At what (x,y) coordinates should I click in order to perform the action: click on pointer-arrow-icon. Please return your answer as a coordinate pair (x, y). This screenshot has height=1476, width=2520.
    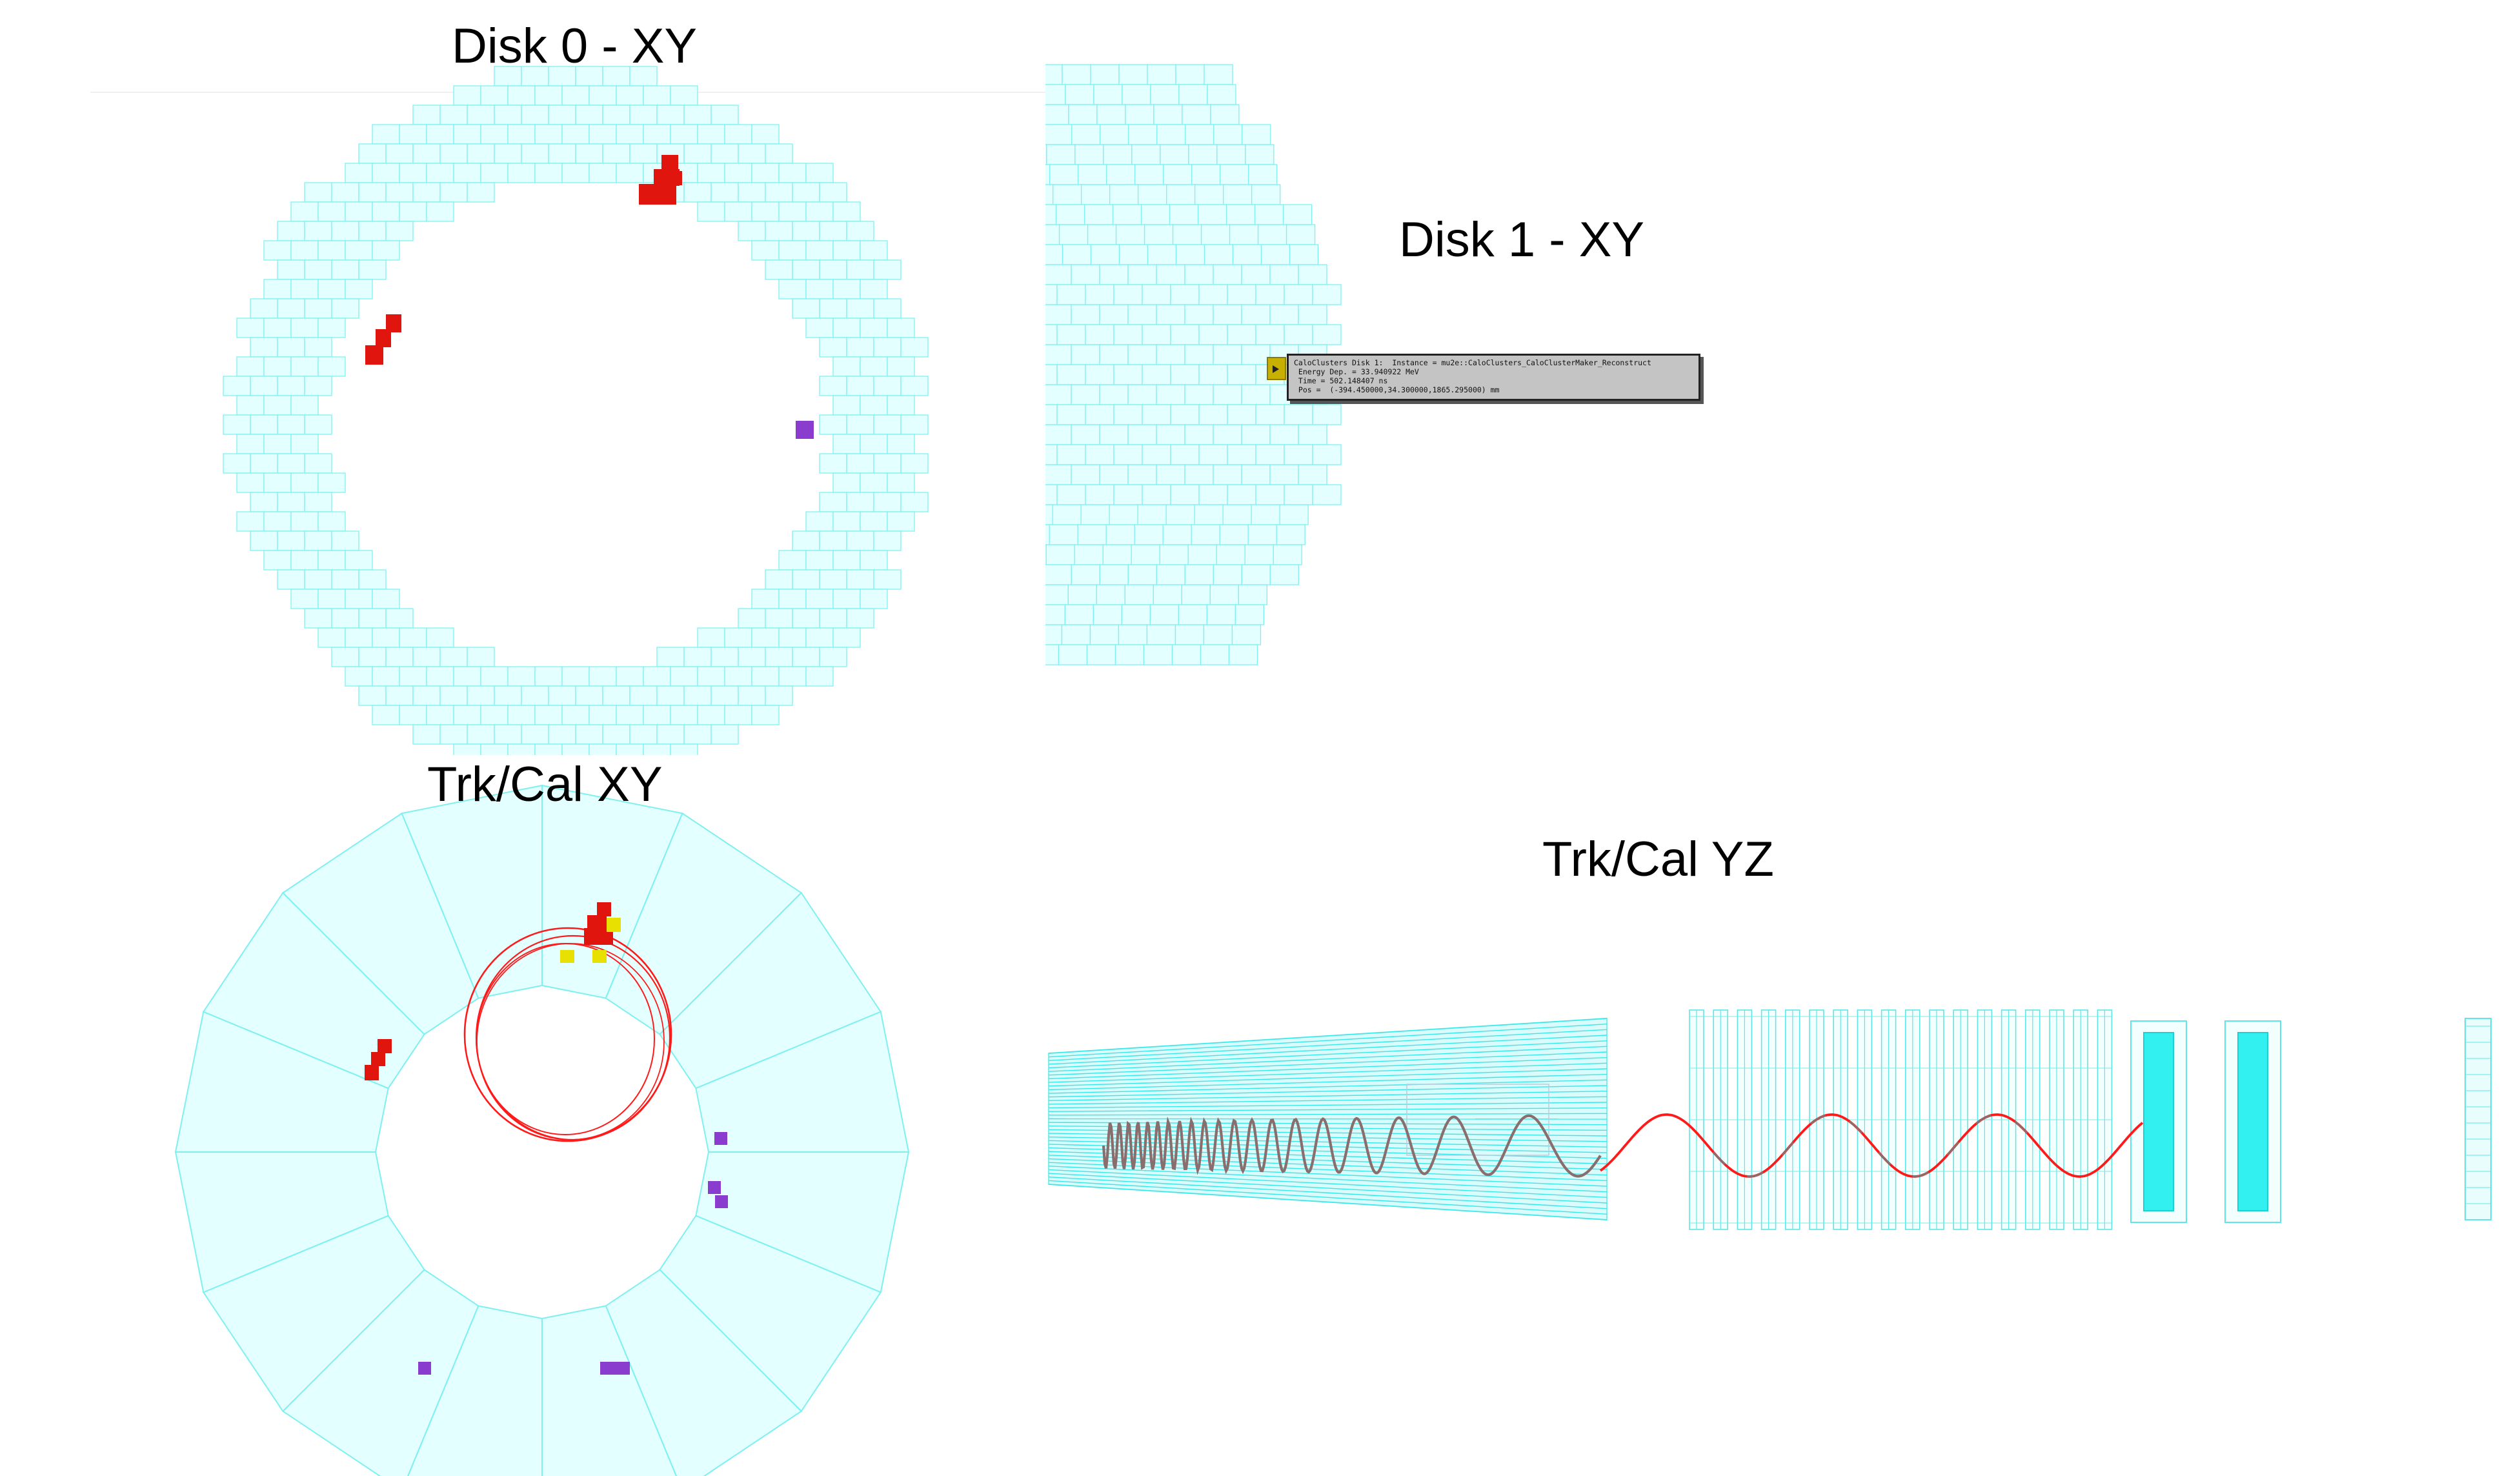
    Looking at the image, I should click on (1276, 369).